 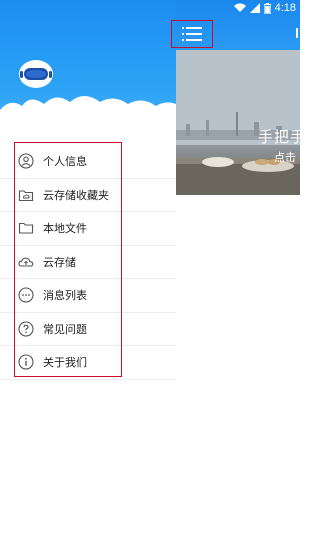 What do you see at coordinates (88, 296) in the screenshot?
I see `menu-item-message-list: 消息列表` at bounding box center [88, 296].